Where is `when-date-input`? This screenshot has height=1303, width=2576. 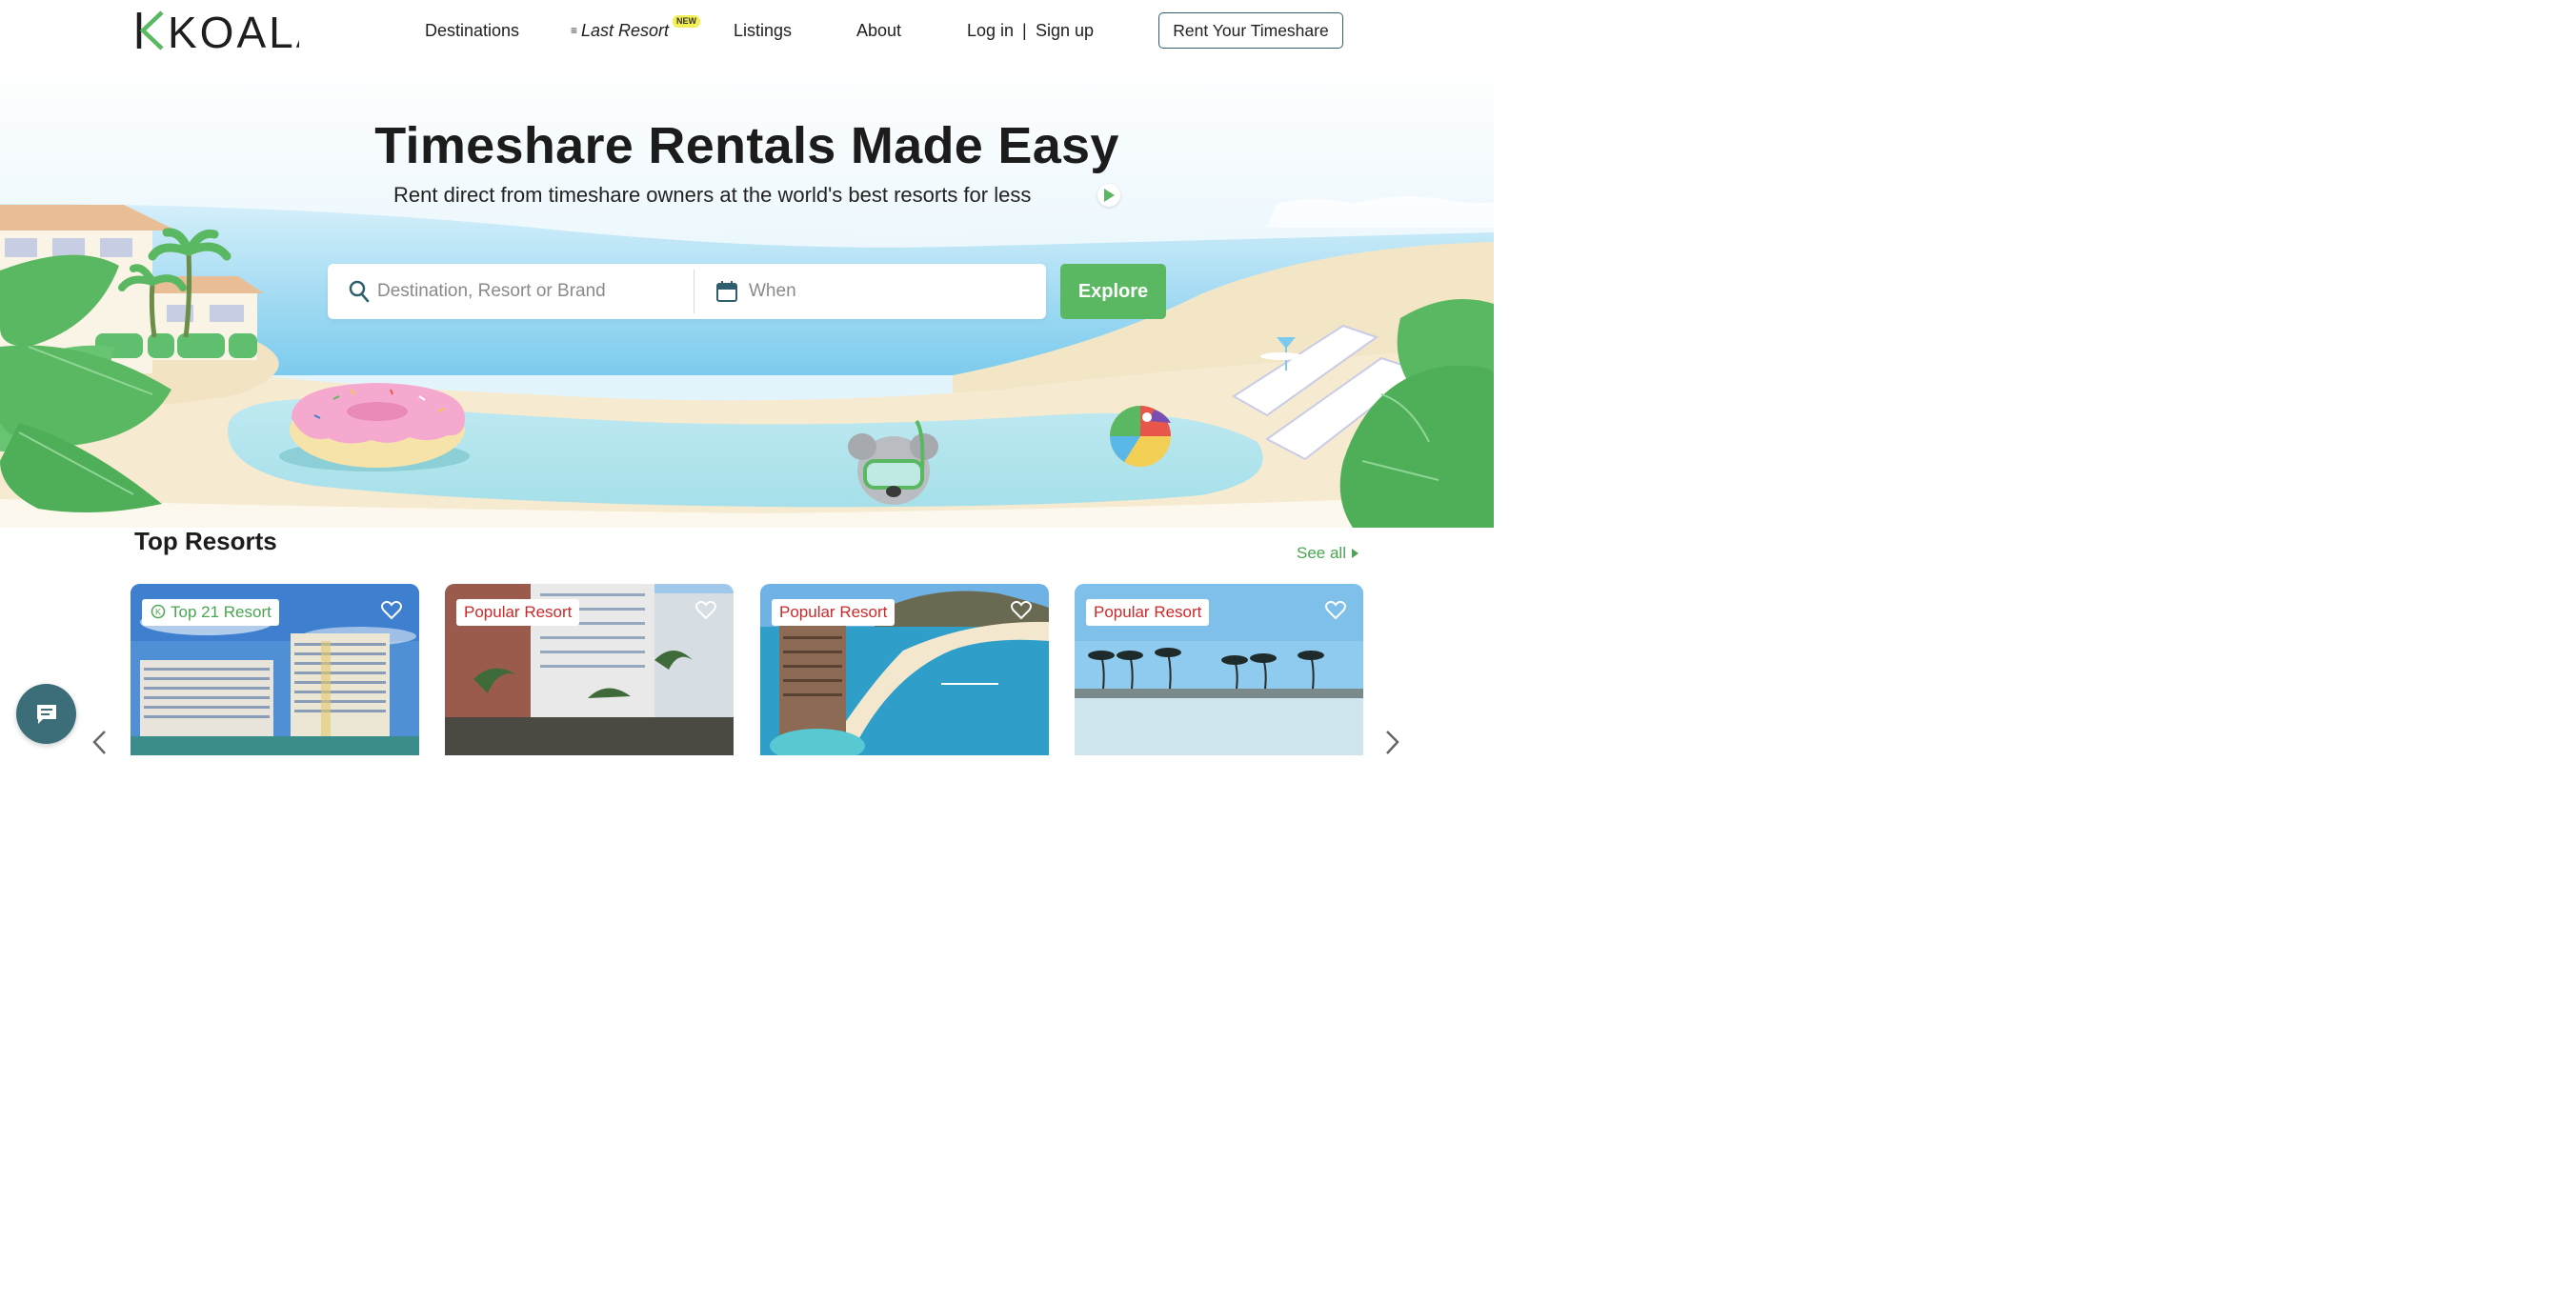
when-date-input is located at coordinates (882, 291).